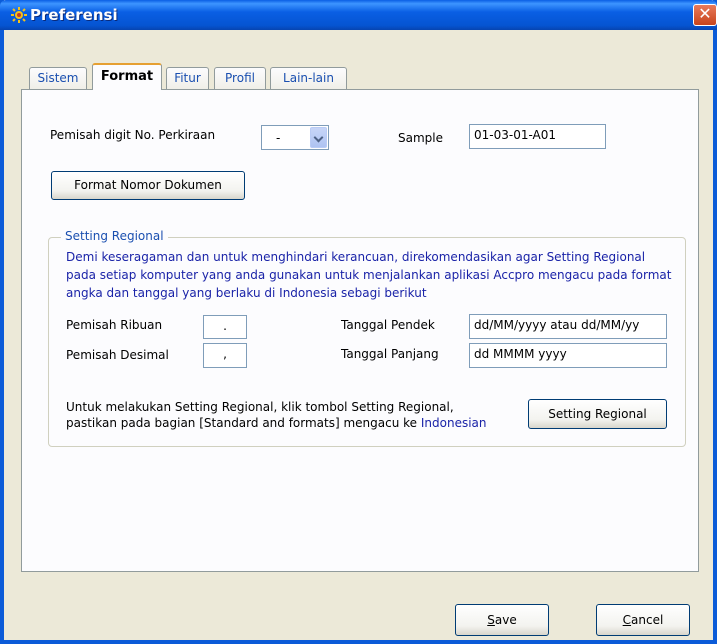  What do you see at coordinates (318, 137) in the screenshot?
I see `chevron-down-icon` at bounding box center [318, 137].